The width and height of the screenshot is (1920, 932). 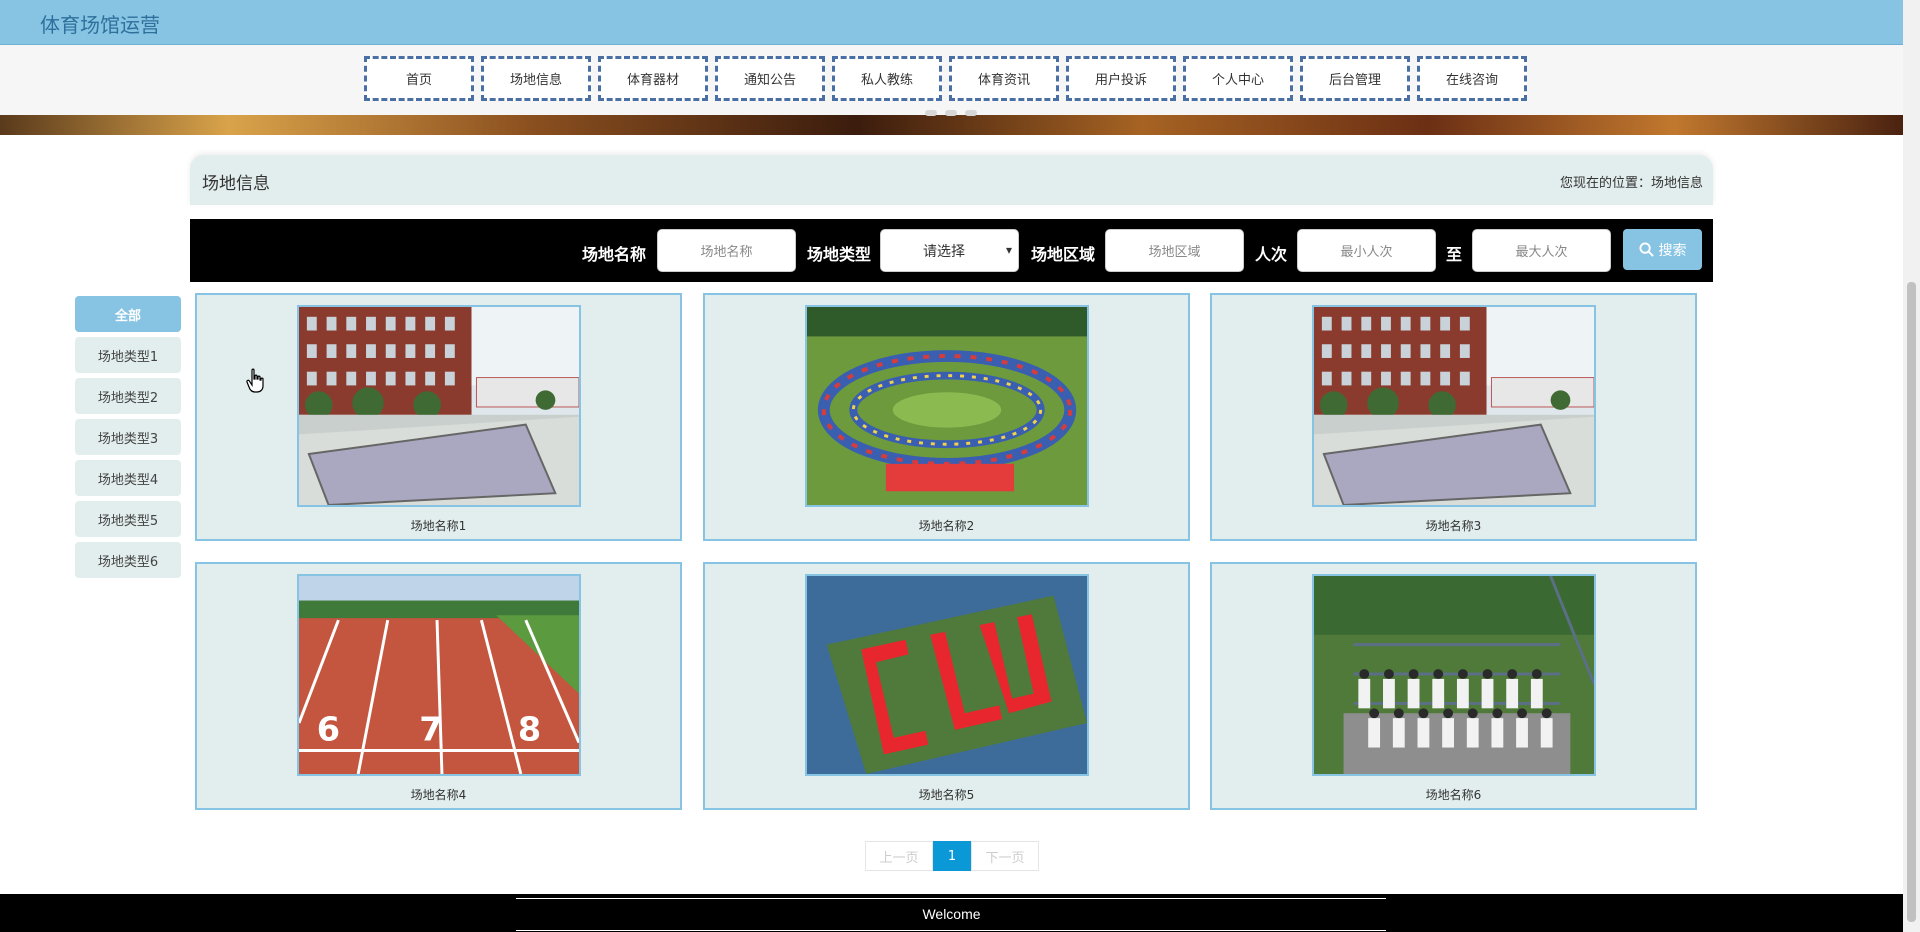 I want to click on circle-gathering-photo, so click(x=947, y=406).